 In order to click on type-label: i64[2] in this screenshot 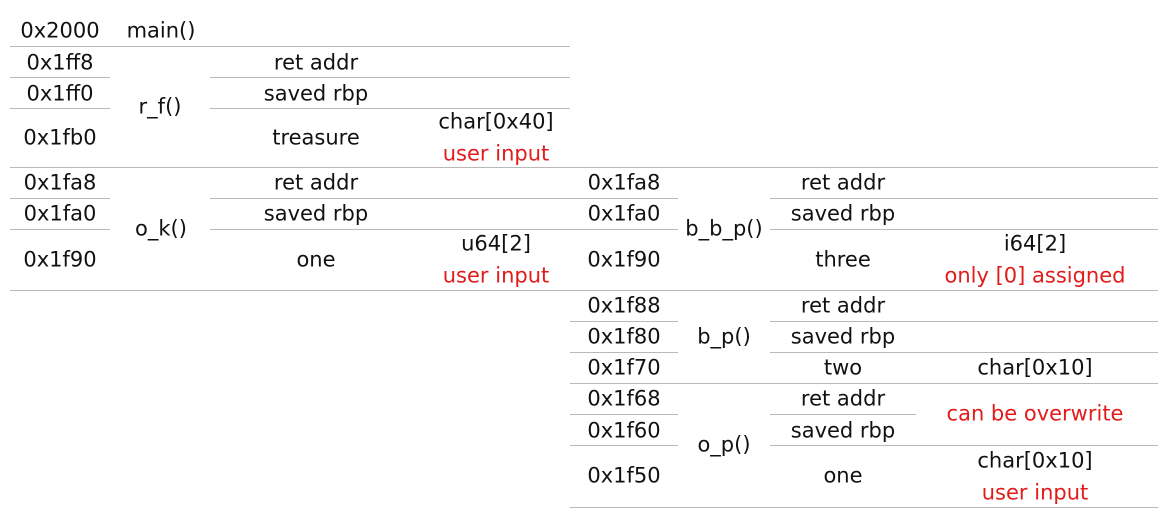, I will do `click(1035, 243)`.